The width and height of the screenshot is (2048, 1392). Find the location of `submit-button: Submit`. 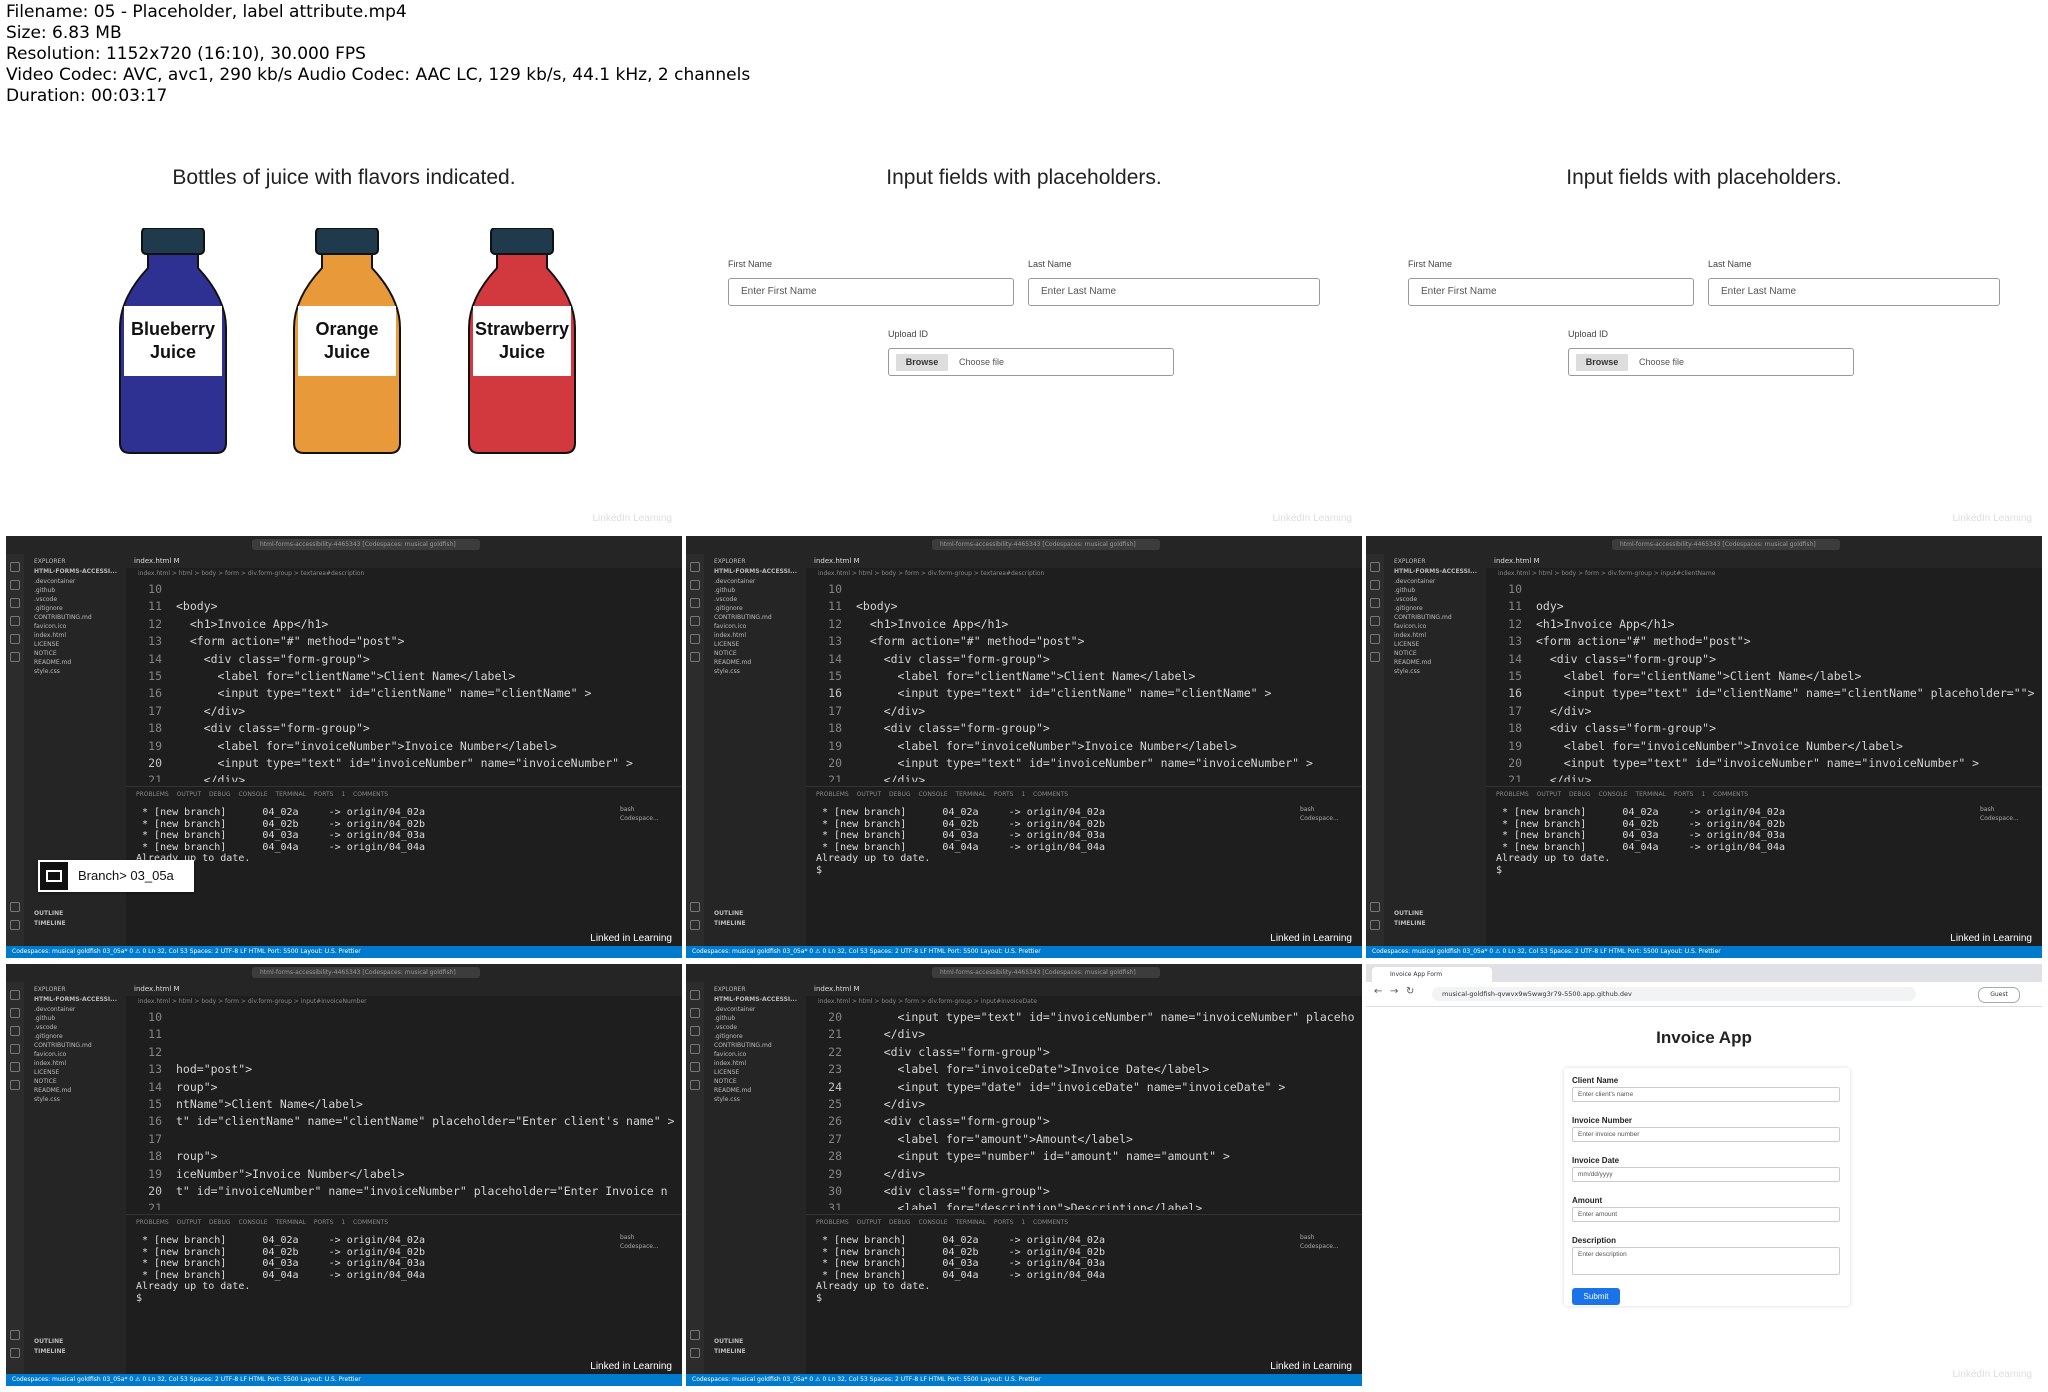

submit-button: Submit is located at coordinates (1596, 1296).